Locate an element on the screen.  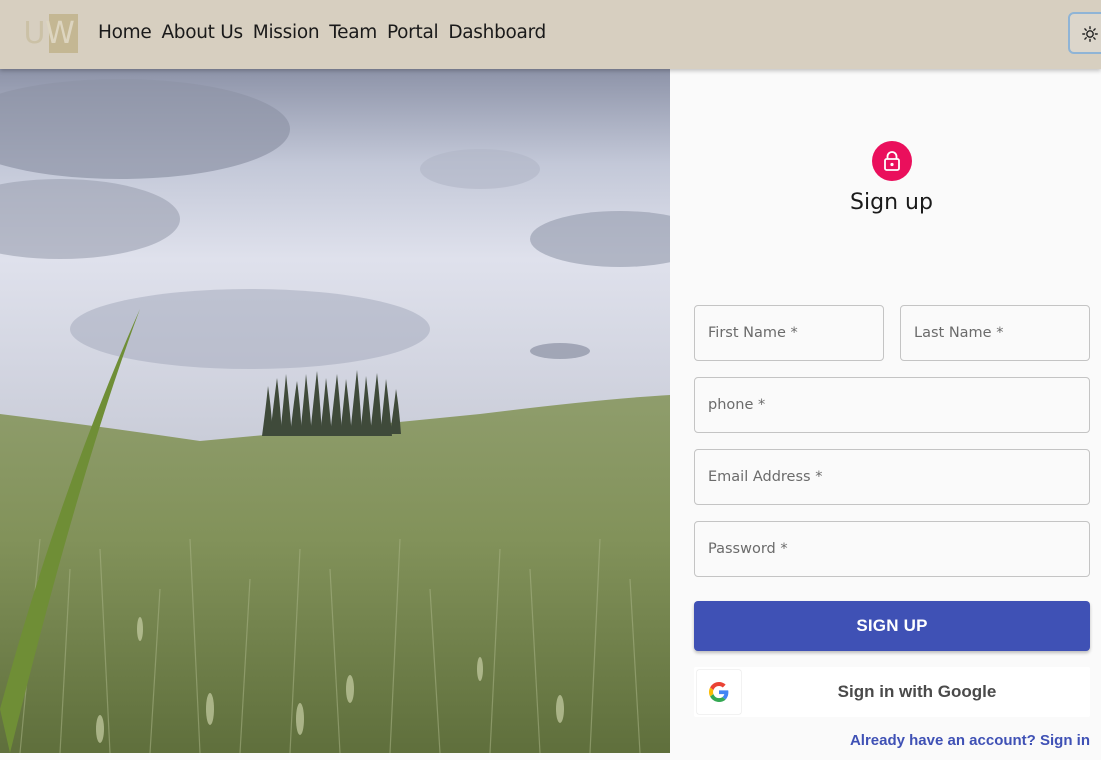
password-field is located at coordinates (892, 549).